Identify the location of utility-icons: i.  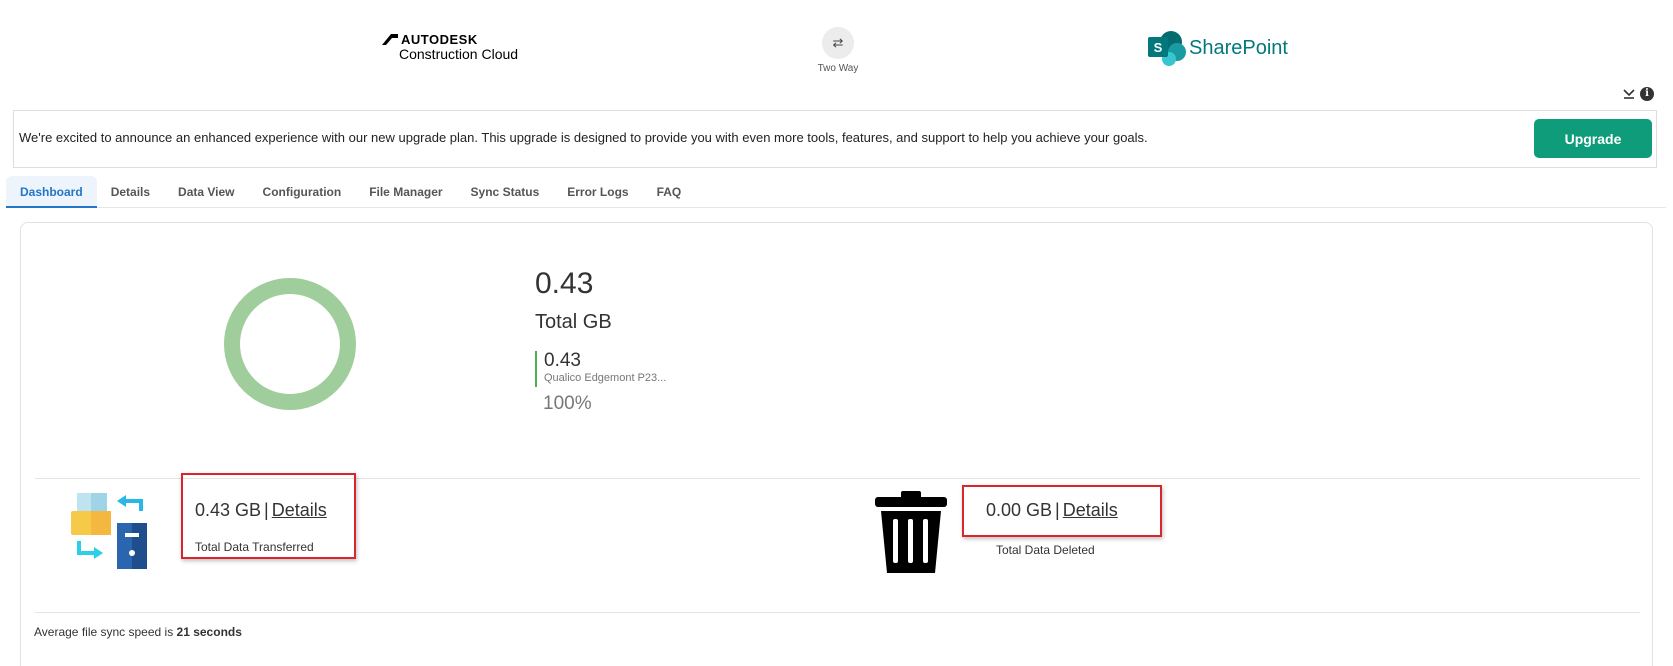
(1638, 94).